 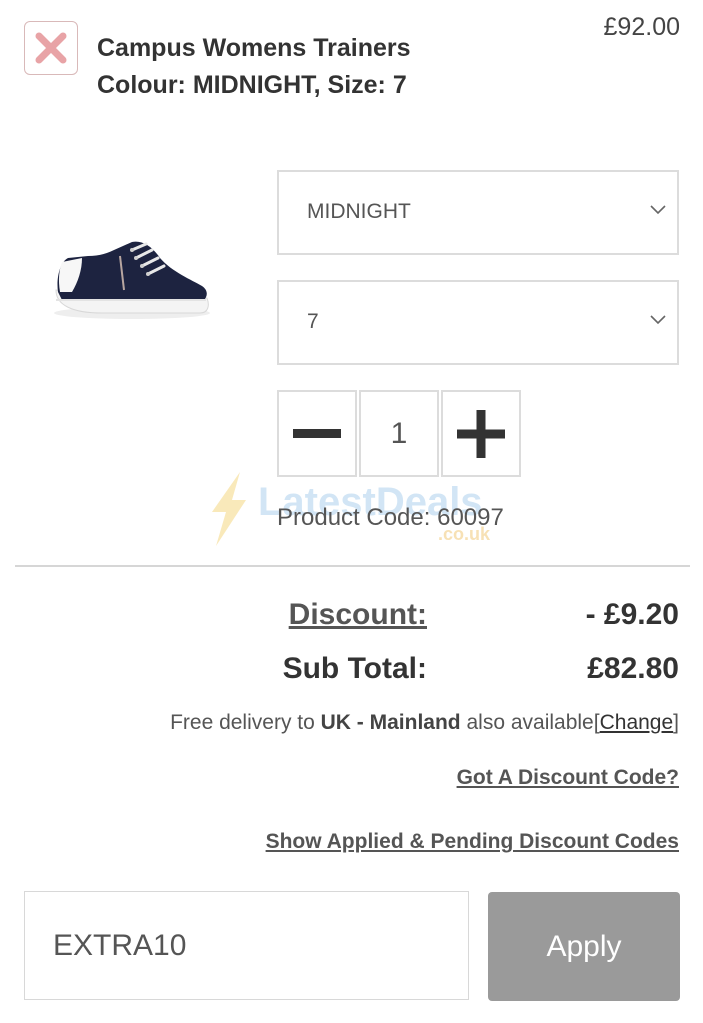 I want to click on product-variant: Colour: MIDNIGHT, Size: 7, so click(x=252, y=85).